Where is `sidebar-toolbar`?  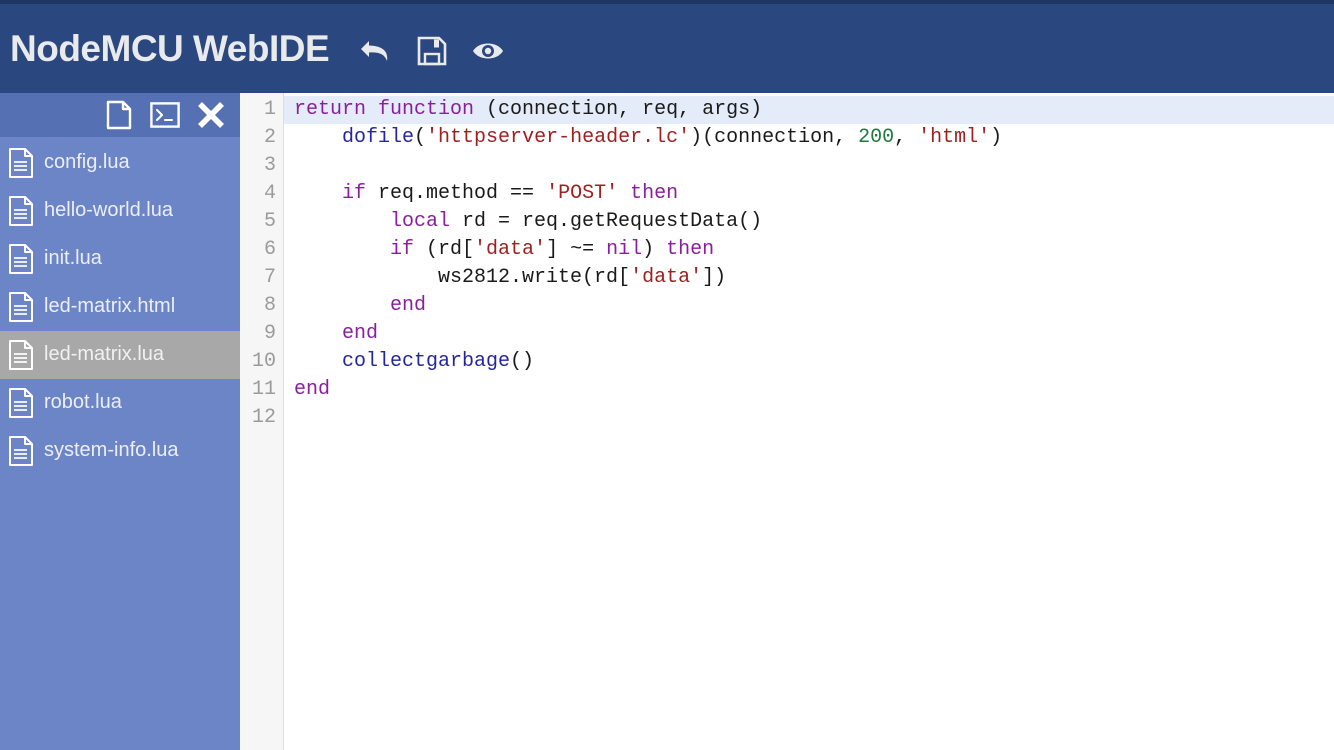
sidebar-toolbar is located at coordinates (120, 115).